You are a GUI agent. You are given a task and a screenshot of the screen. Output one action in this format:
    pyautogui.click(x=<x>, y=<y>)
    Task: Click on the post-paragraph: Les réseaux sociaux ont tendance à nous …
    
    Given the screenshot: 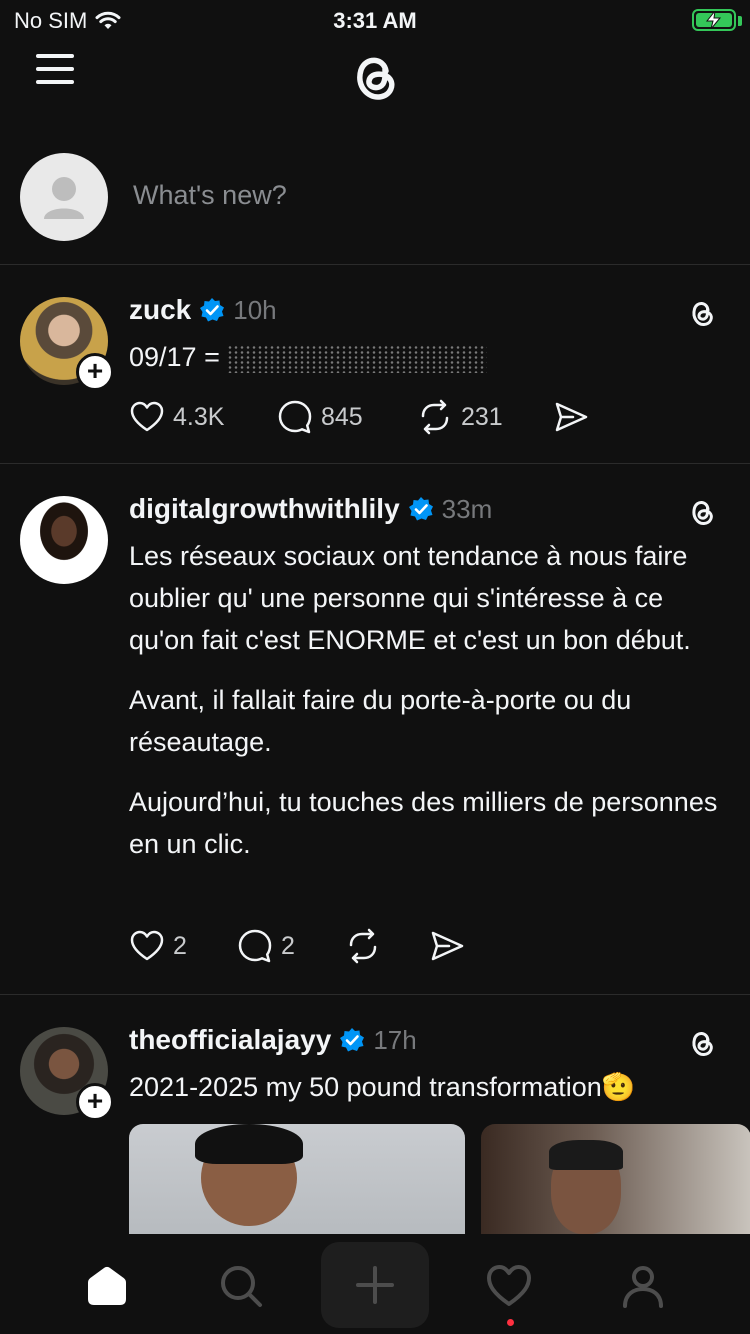 What is the action you would take?
    pyautogui.click(x=410, y=598)
    